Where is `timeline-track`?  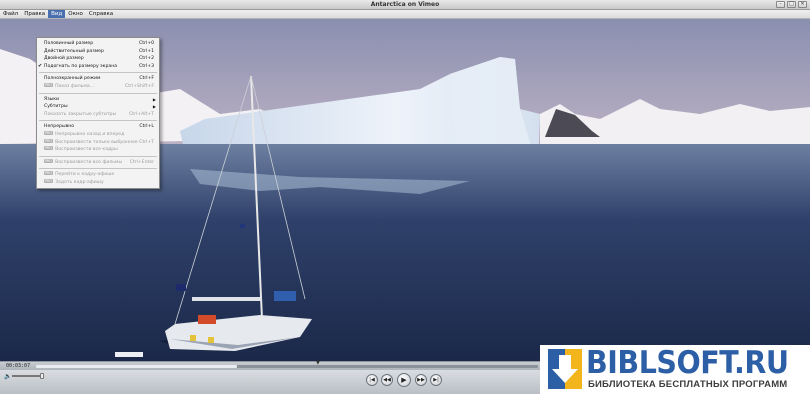 timeline-track is located at coordinates (287, 366).